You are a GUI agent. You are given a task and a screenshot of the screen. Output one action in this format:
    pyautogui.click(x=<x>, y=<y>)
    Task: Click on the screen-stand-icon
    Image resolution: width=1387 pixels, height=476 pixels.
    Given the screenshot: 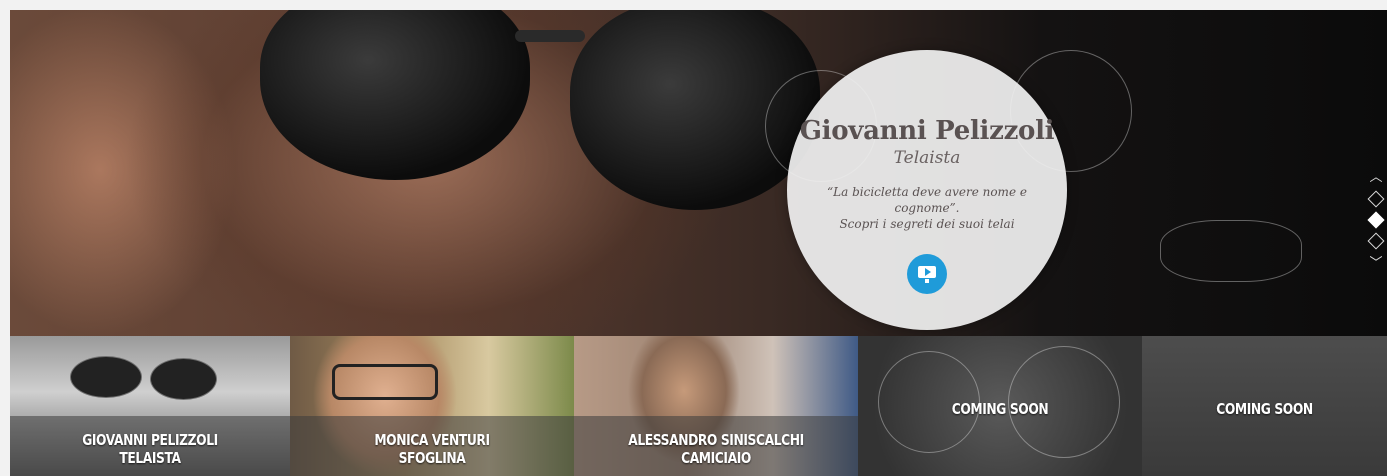 What is the action you would take?
    pyautogui.click(x=927, y=281)
    